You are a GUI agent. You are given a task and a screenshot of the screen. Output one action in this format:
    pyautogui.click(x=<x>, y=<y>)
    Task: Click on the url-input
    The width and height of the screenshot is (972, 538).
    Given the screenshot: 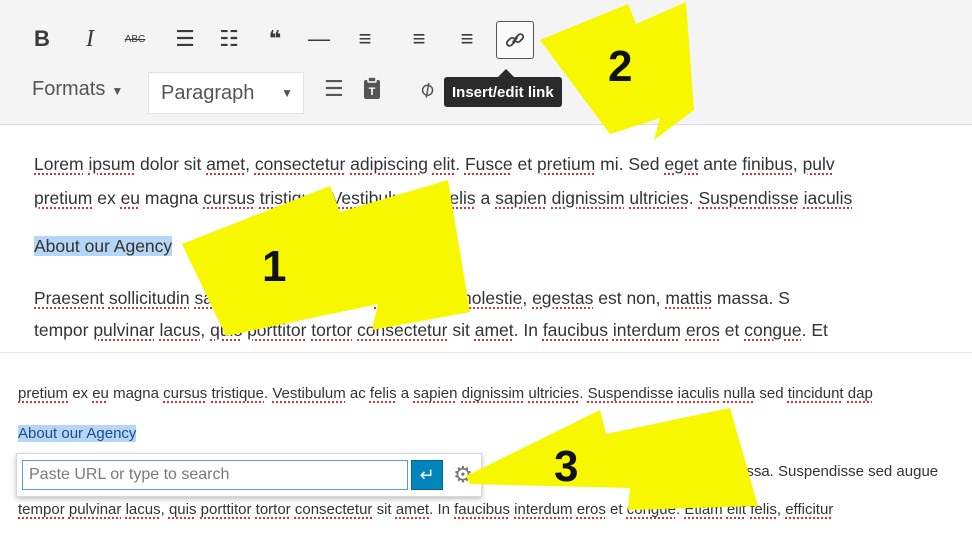 What is the action you would take?
    pyautogui.click(x=215, y=475)
    